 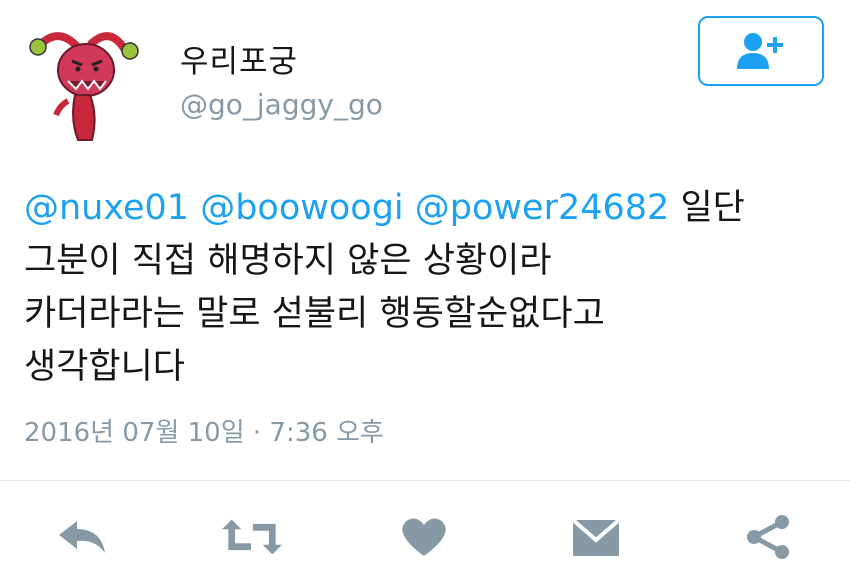 What do you see at coordinates (84, 86) in the screenshot?
I see `jester-avatar-icon` at bounding box center [84, 86].